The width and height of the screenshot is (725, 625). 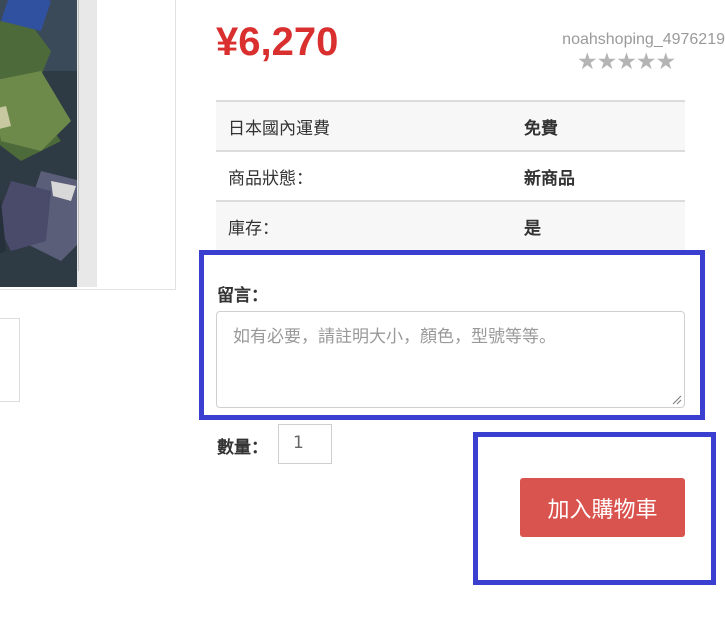 I want to click on message-placeholder: 如有必要，請註明大小，顏色，型號等等。, so click(x=394, y=337).